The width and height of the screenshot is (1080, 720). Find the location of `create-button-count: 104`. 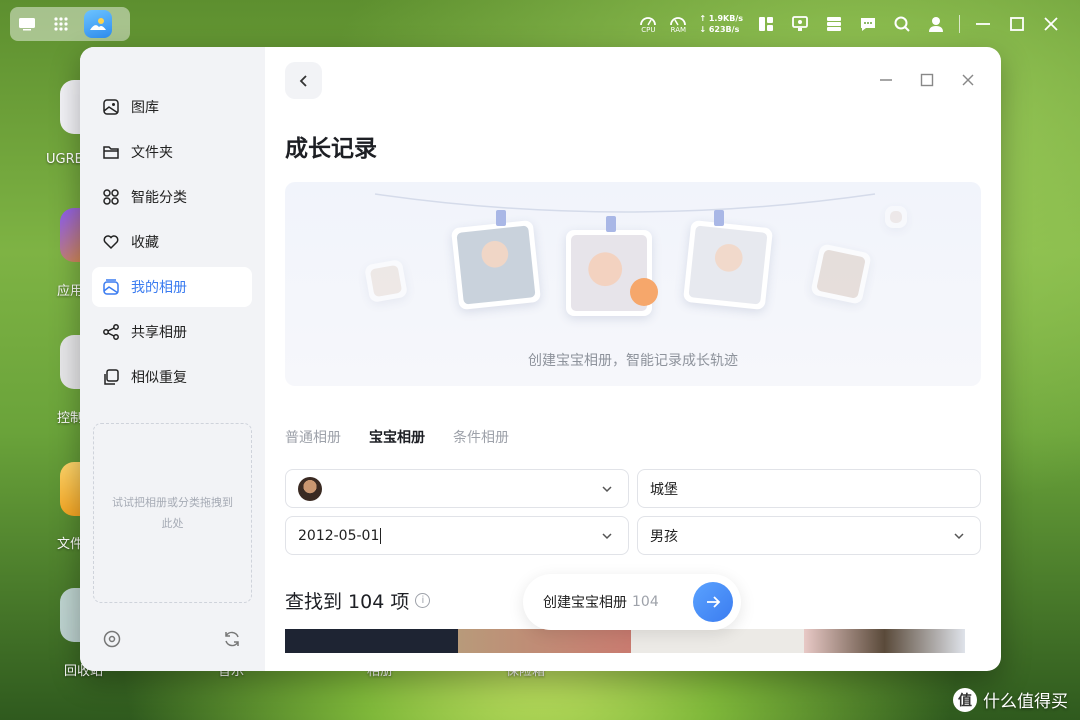

create-button-count: 104 is located at coordinates (645, 602).